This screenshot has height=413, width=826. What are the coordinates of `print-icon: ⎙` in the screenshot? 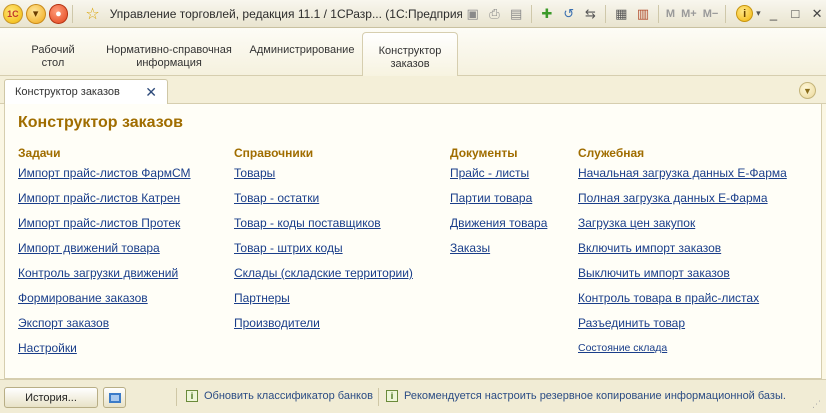 It's located at (495, 14).